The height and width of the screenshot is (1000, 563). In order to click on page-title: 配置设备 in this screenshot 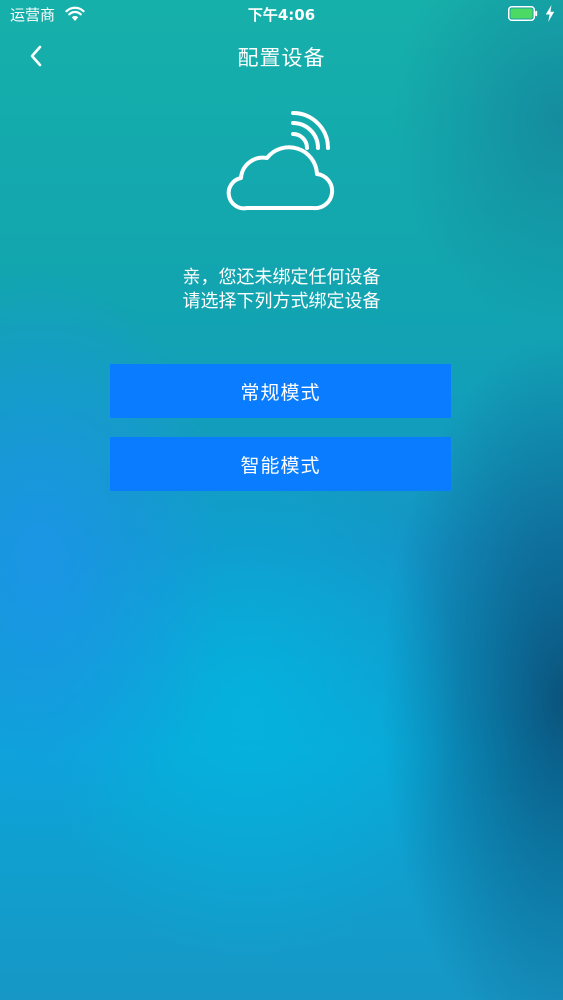, I will do `click(281, 58)`.